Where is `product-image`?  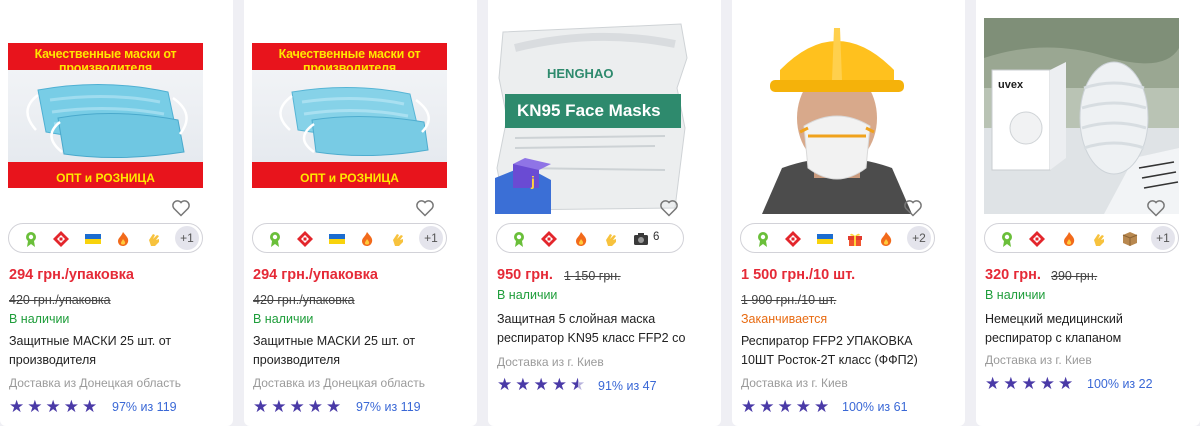 product-image is located at coordinates (837, 116).